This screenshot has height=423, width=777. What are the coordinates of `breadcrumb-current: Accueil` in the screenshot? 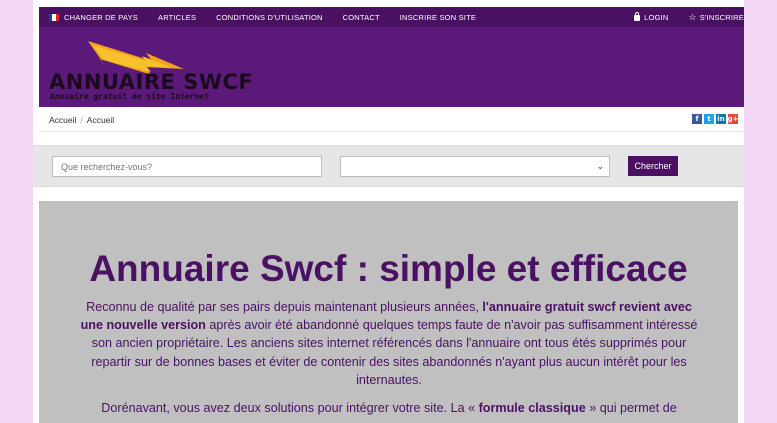 It's located at (100, 120).